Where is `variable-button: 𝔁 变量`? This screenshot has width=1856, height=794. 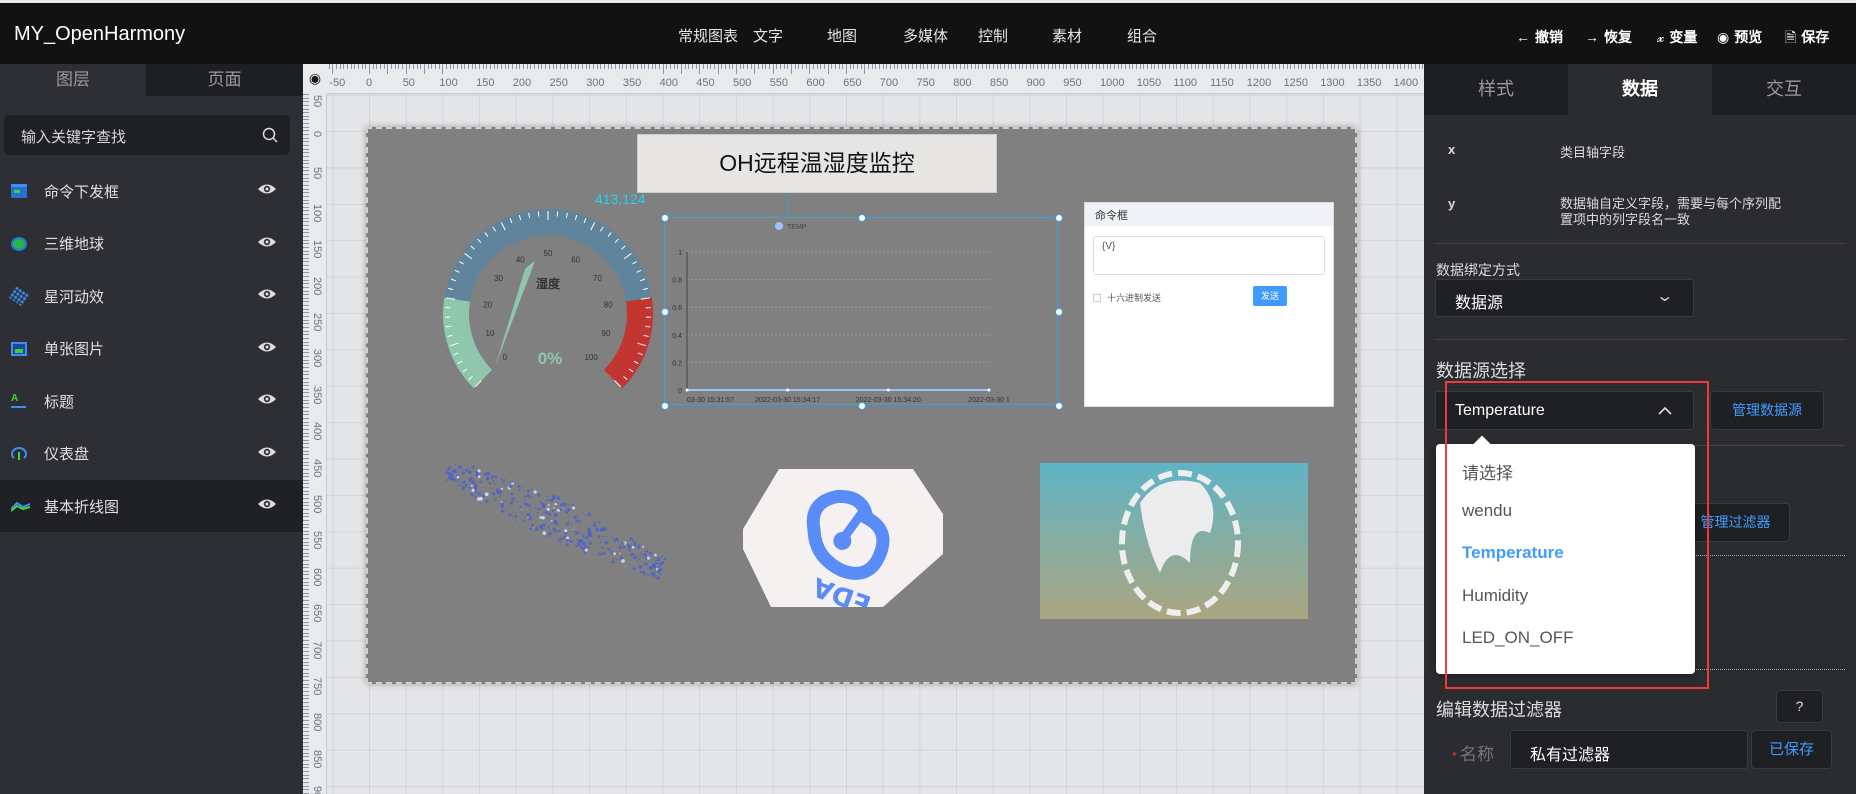
variable-button: 𝔁 变量 is located at coordinates (1677, 37).